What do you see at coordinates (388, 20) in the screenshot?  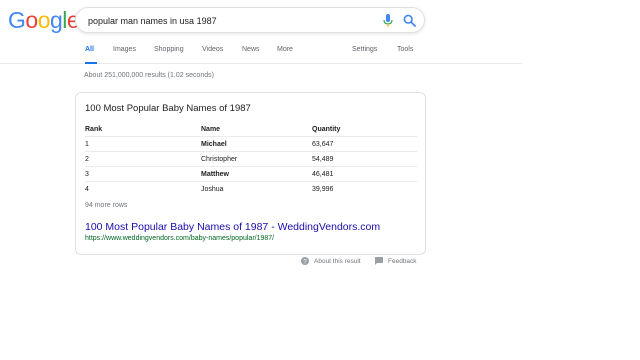 I see `microphone-icon` at bounding box center [388, 20].